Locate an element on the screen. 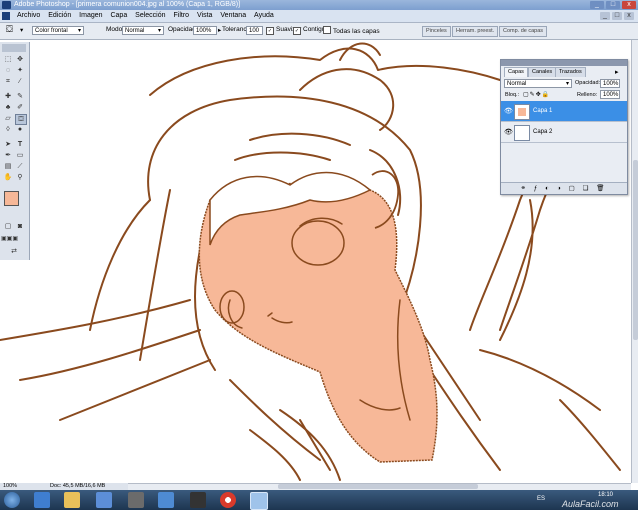 The image size is (638, 510). history-brush-tool-icon: ✐ is located at coordinates (20, 107).